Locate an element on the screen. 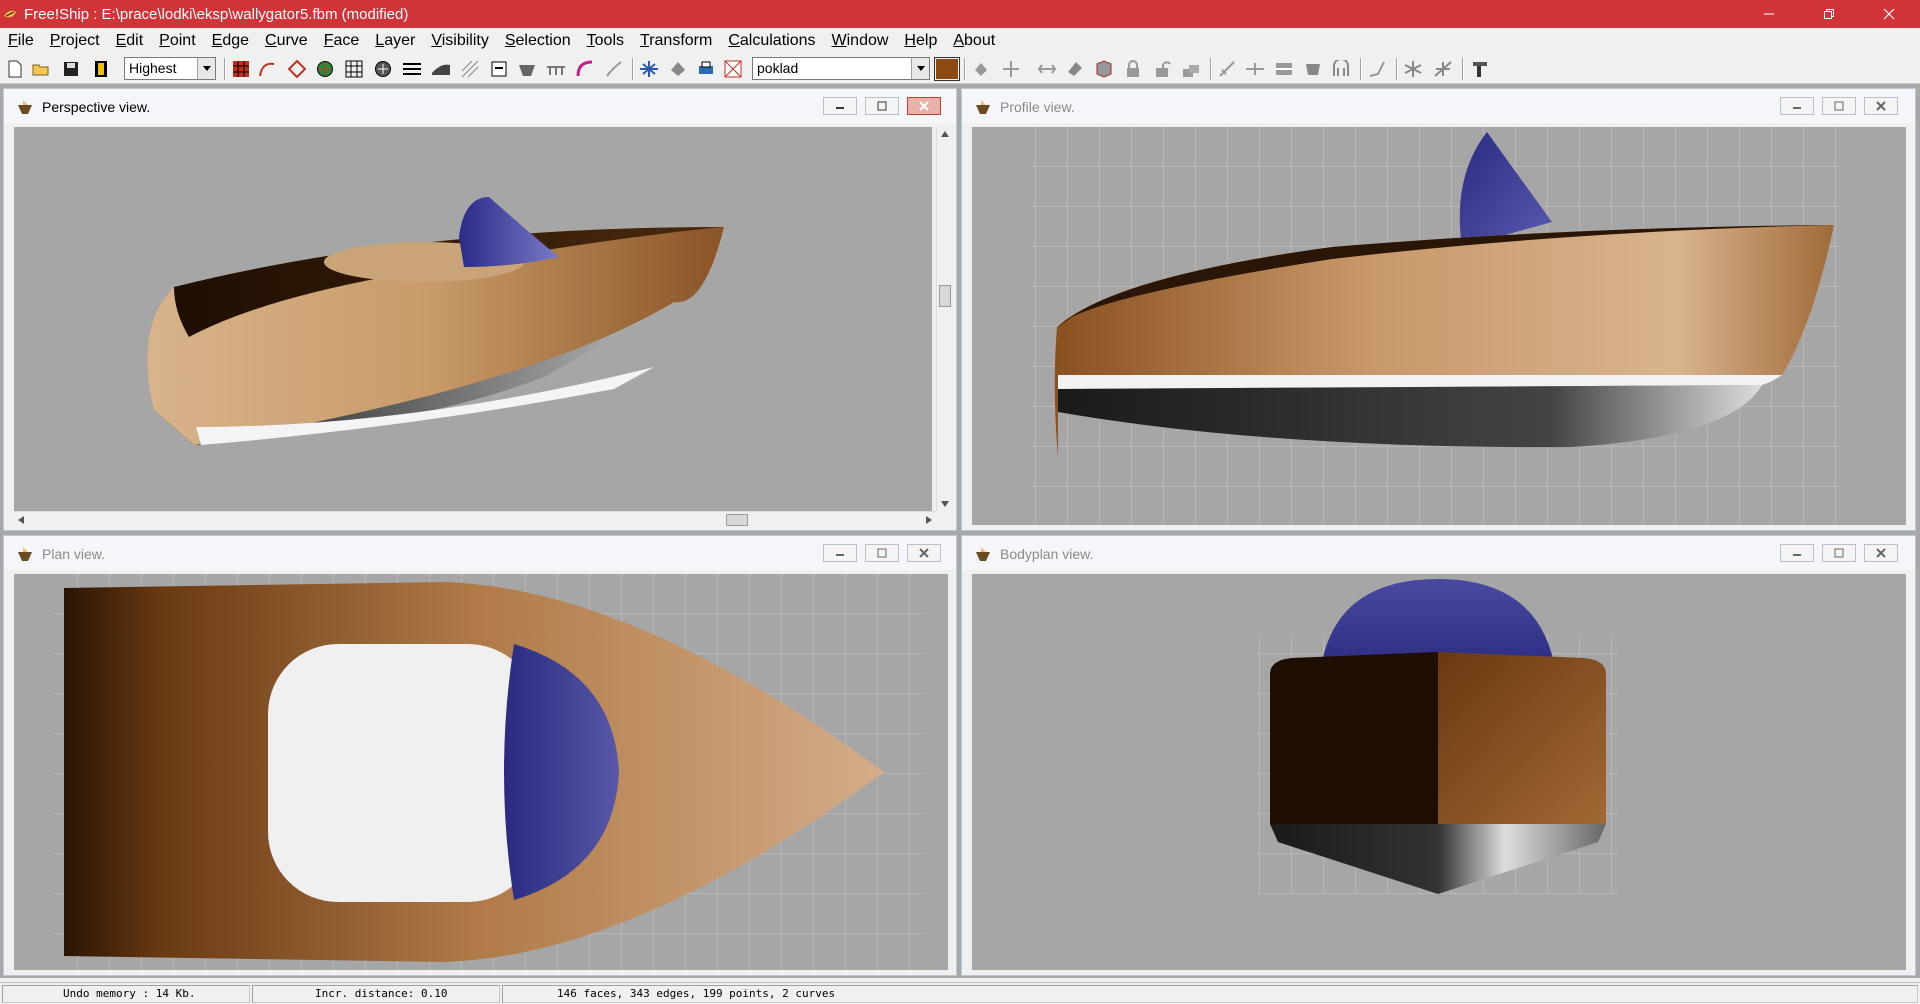 The image size is (1920, 1004). menu-item: Selection is located at coordinates (538, 41).